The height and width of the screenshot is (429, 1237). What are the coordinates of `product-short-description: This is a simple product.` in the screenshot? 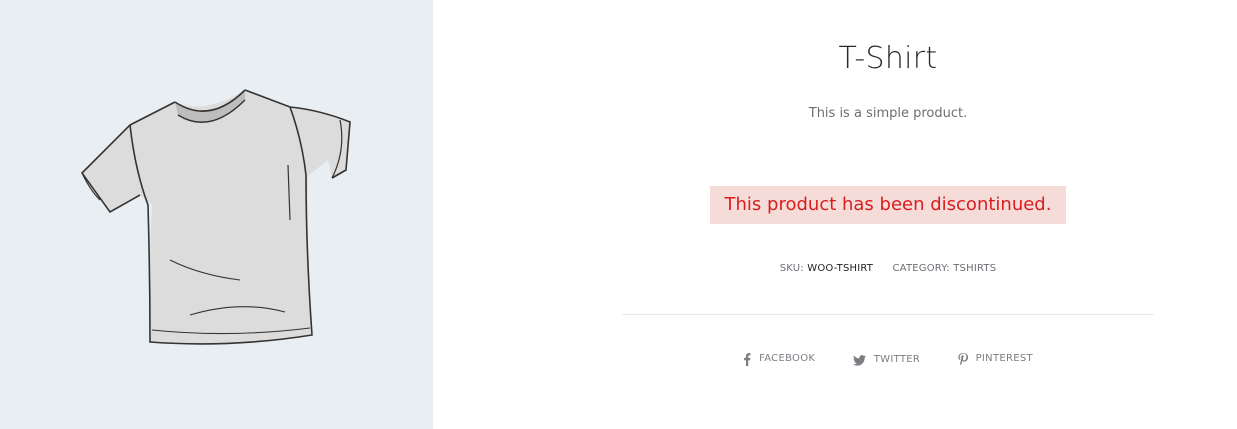 It's located at (888, 113).